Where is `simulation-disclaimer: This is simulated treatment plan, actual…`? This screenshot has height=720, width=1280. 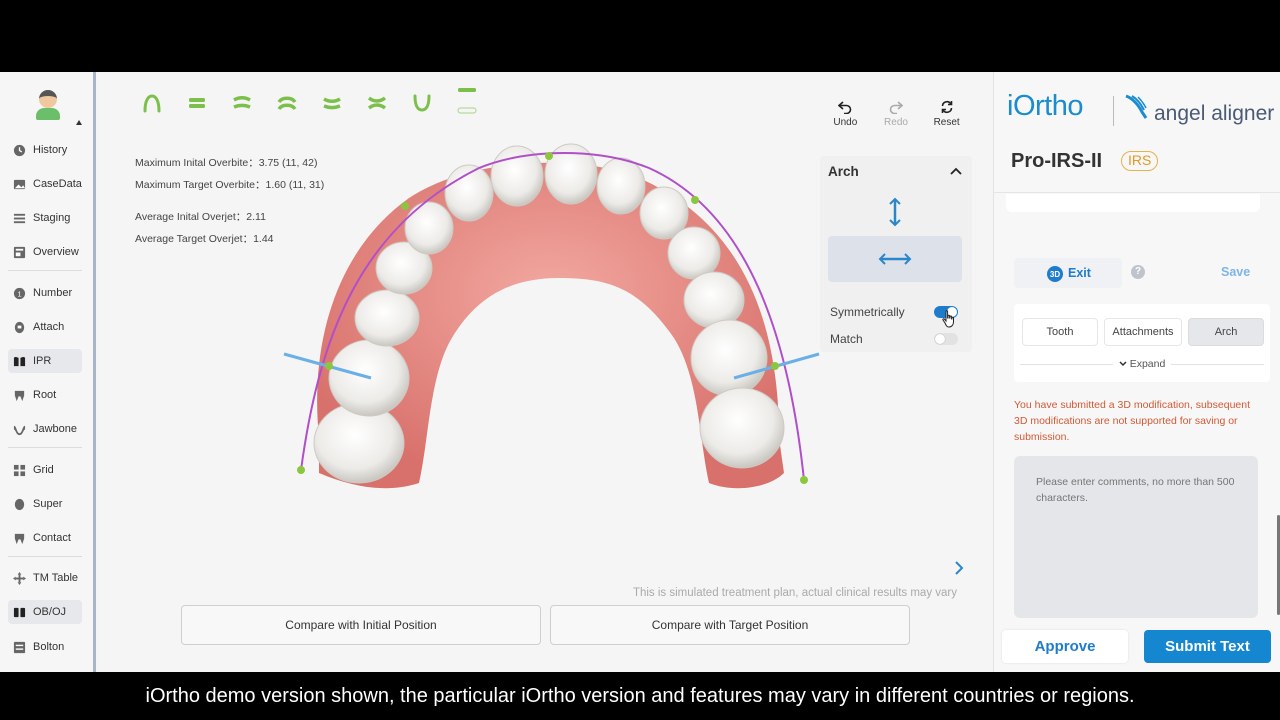
simulation-disclaimer: This is simulated treatment plan, actual… is located at coordinates (794, 593).